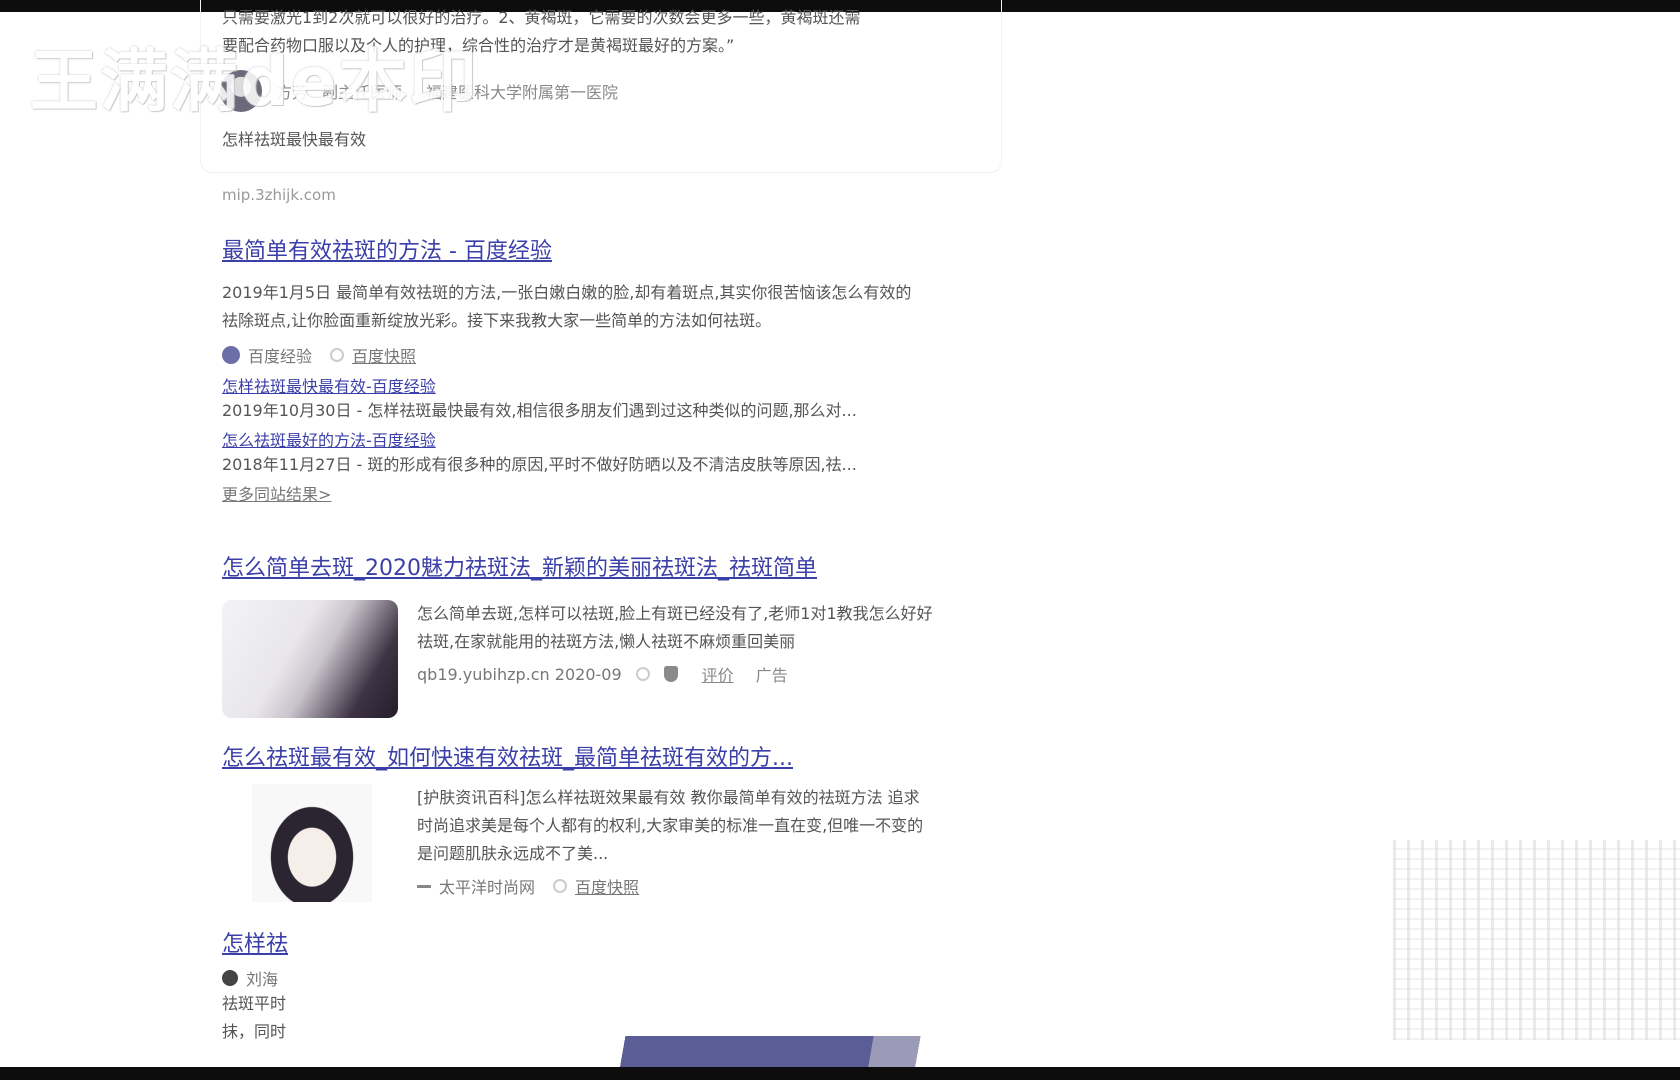 This screenshot has height=1080, width=1680. Describe the element at coordinates (670, 674) in the screenshot. I see `shield-icon` at that location.